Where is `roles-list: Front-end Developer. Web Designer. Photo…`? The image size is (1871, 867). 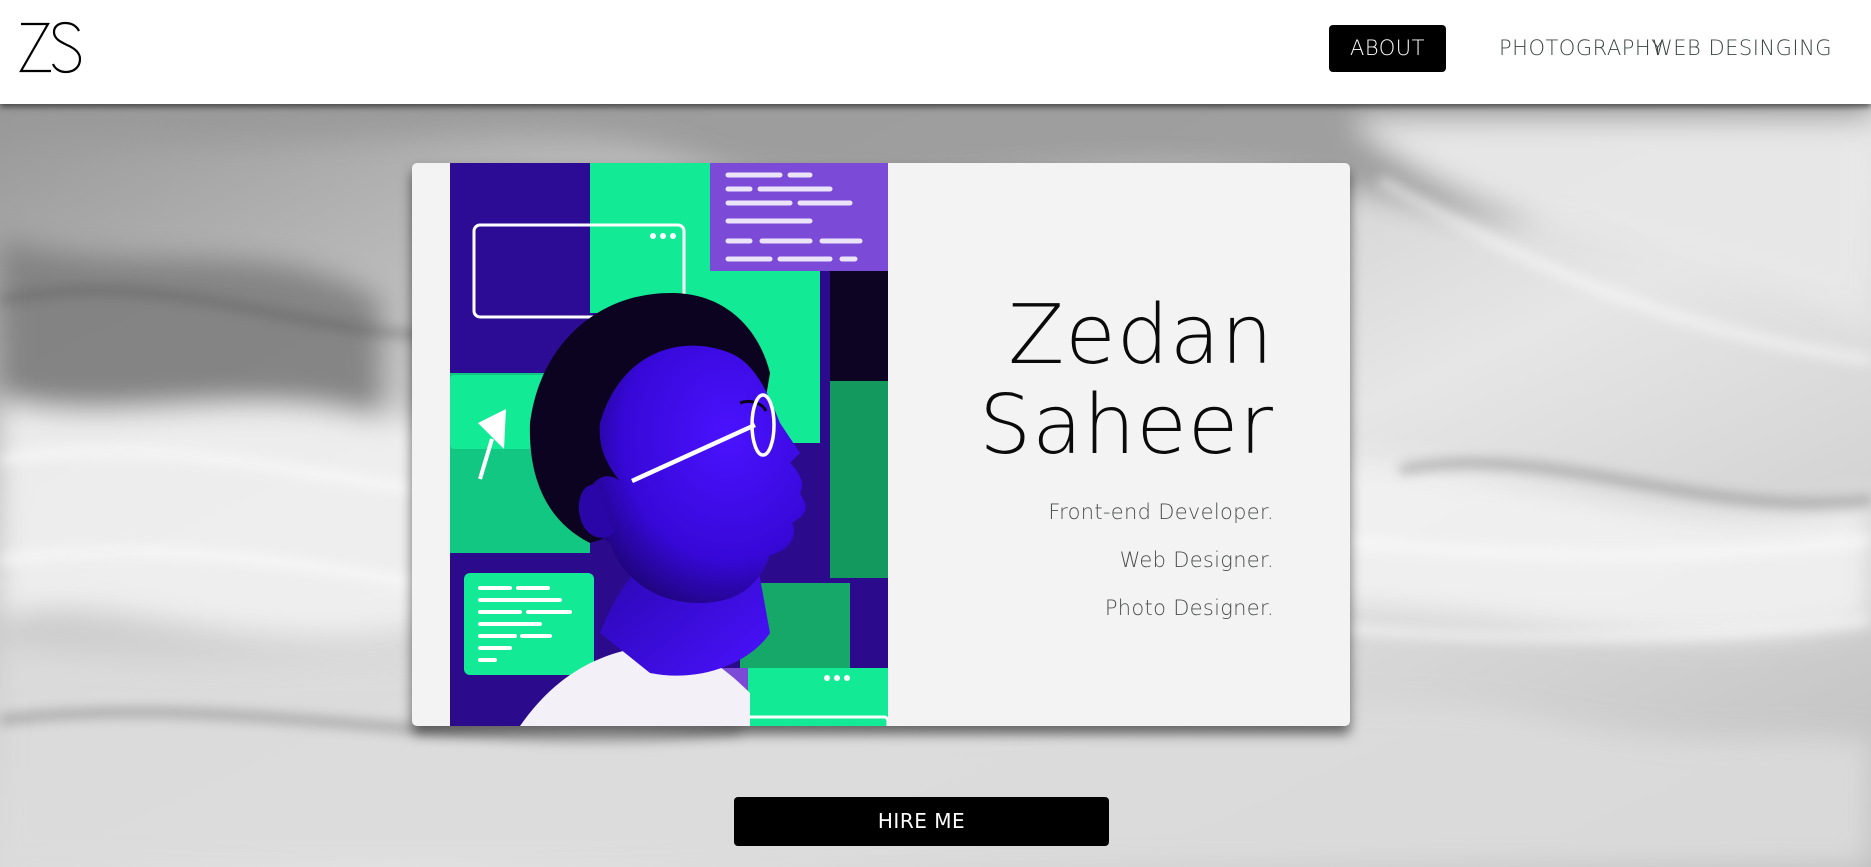 roles-list: Front-end Developer. Web Designer. Photo… is located at coordinates (1161, 572).